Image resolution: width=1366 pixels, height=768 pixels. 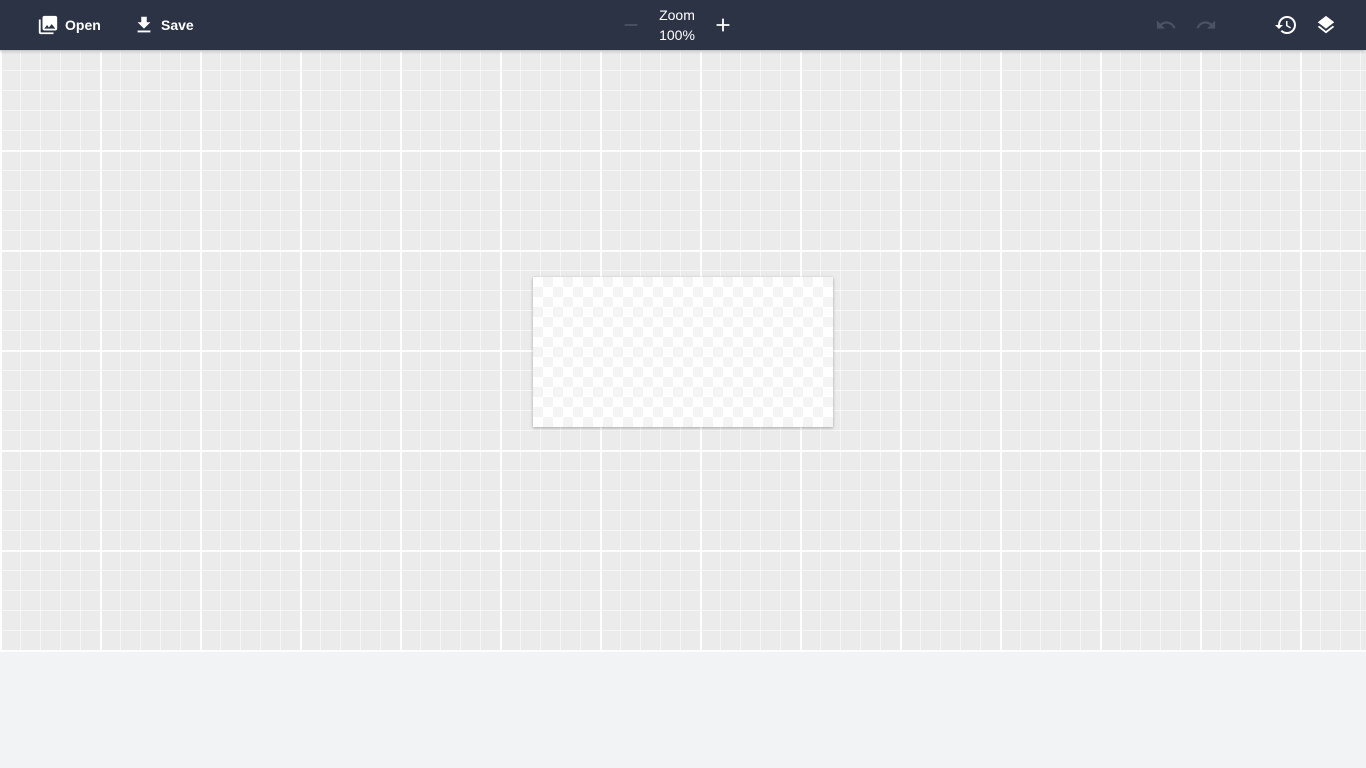 I want to click on minus-icon, so click(x=631, y=25).